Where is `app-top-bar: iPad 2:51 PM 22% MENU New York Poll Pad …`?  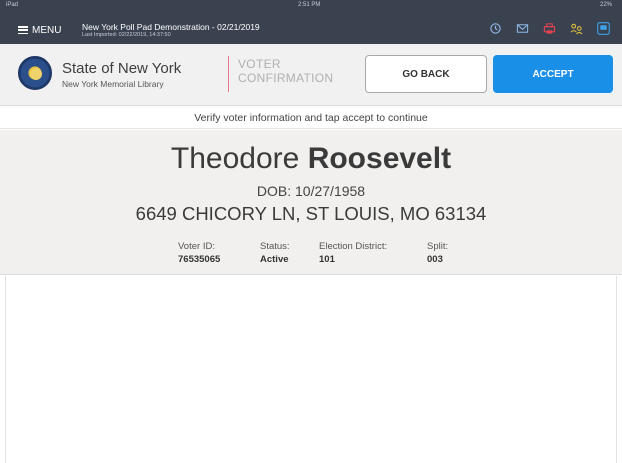
app-top-bar: iPad 2:51 PM 22% MENU New York Poll Pad … is located at coordinates (311, 22).